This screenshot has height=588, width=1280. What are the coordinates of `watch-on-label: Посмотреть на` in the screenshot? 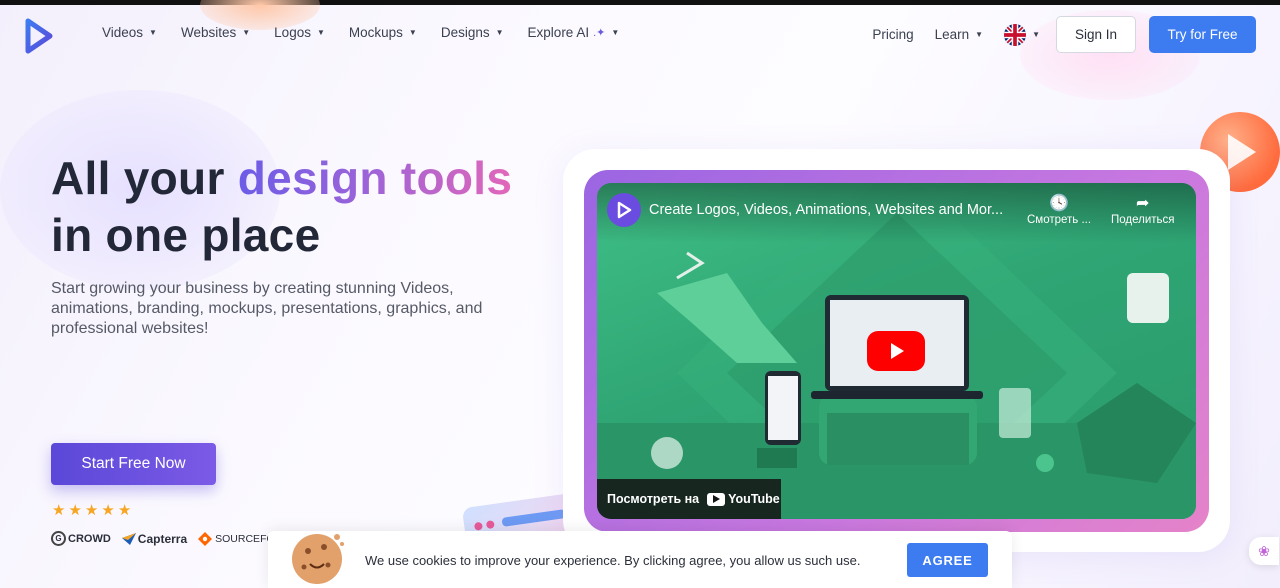 It's located at (653, 499).